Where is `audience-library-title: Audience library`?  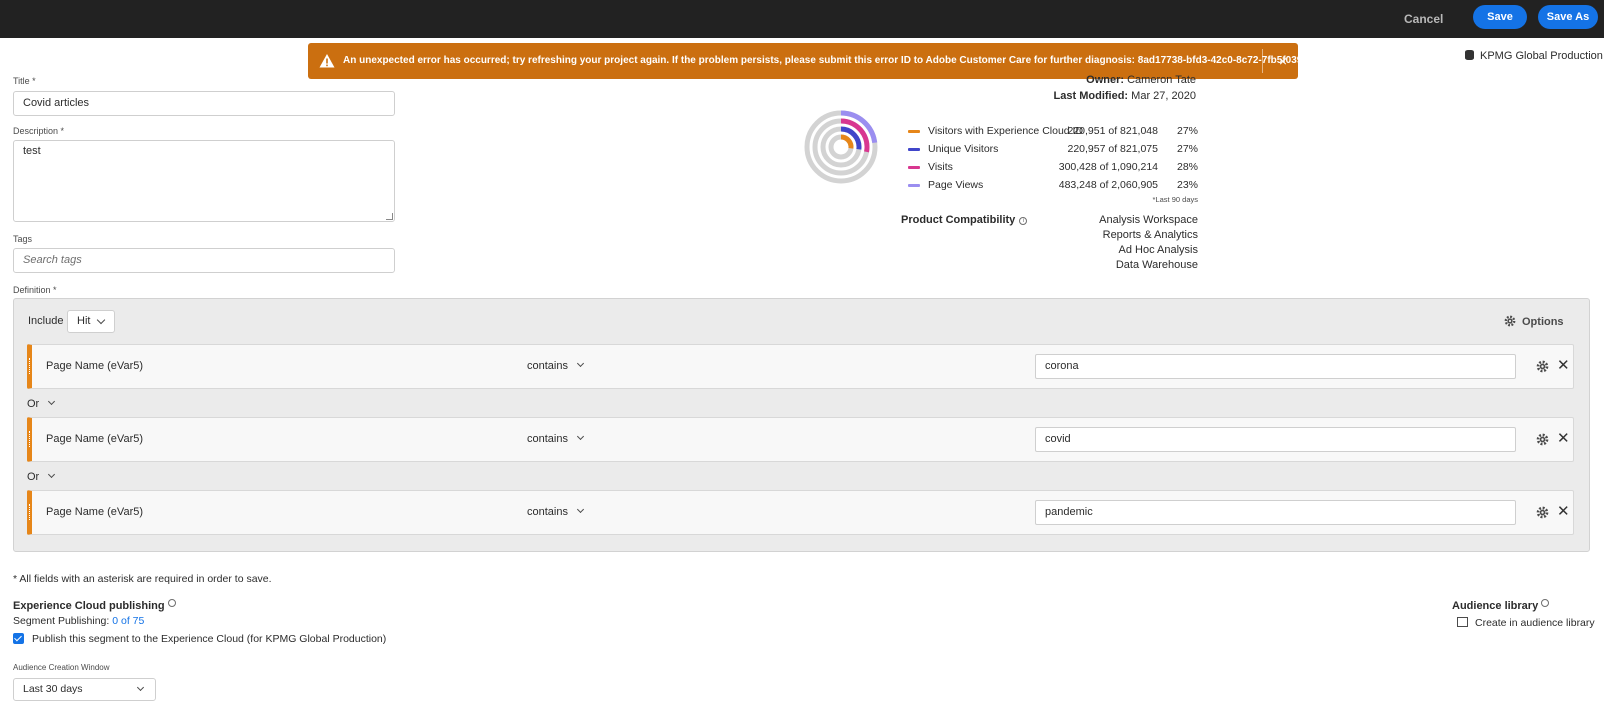
audience-library-title: Audience library is located at coordinates (1501, 605).